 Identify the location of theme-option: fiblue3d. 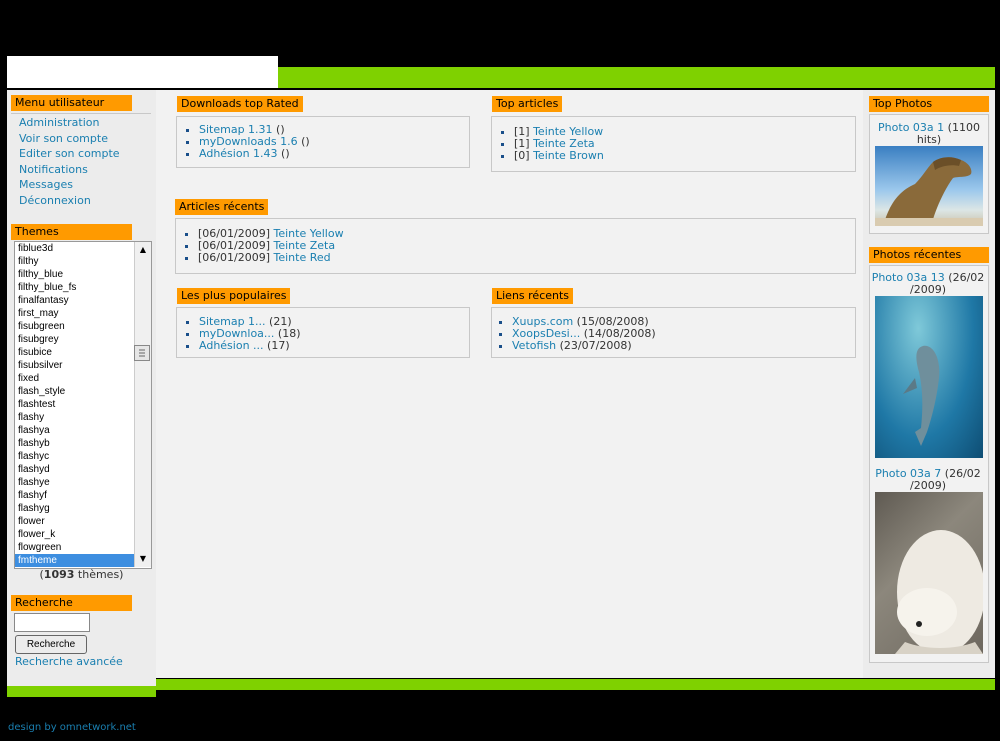
(83, 248).